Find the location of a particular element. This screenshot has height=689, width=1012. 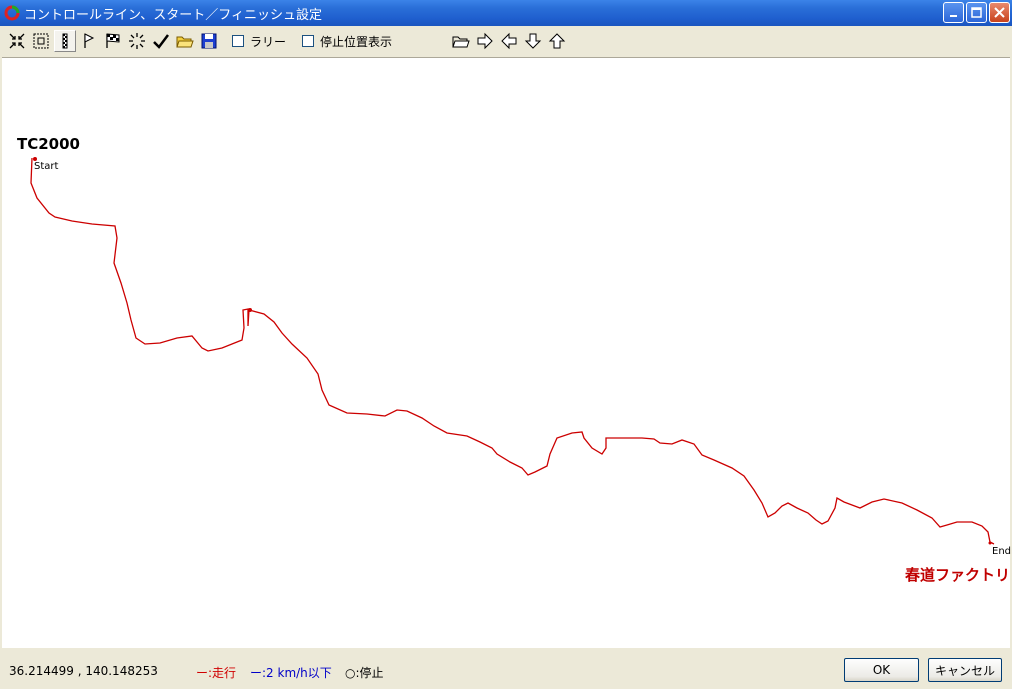

arrow-left-icon is located at coordinates (509, 41).